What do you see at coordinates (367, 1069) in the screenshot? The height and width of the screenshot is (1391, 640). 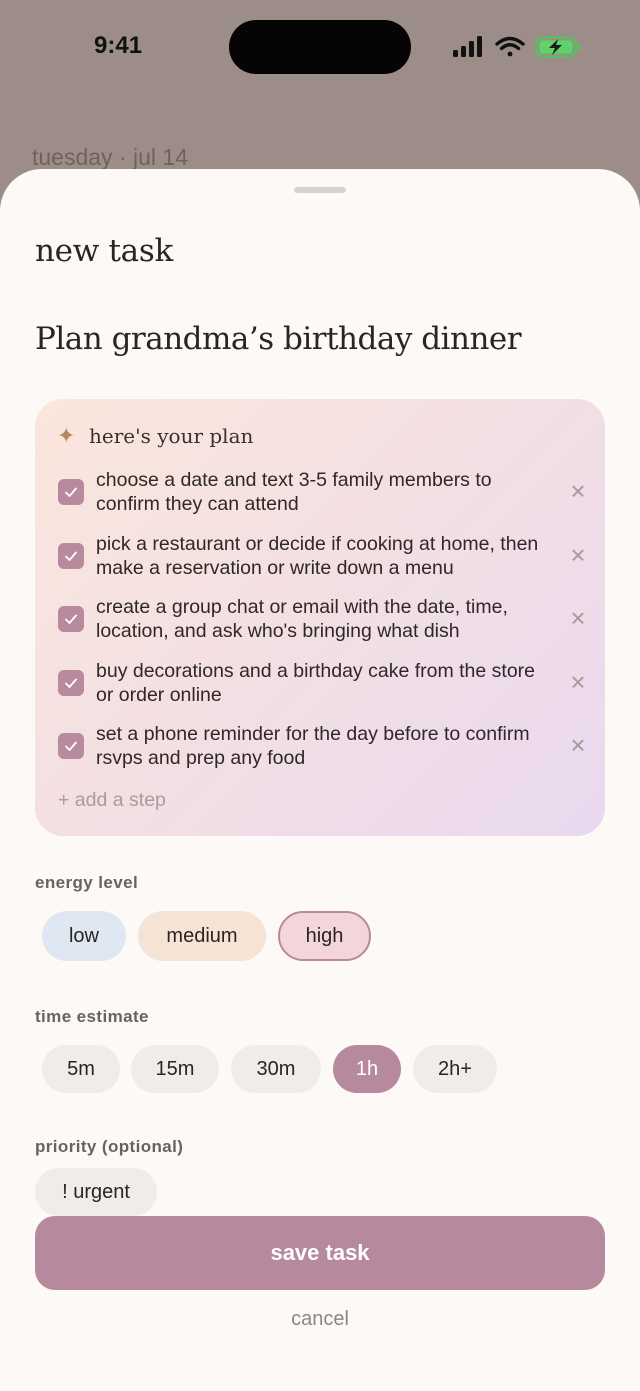 I see `time-1h-chip: 1h` at bounding box center [367, 1069].